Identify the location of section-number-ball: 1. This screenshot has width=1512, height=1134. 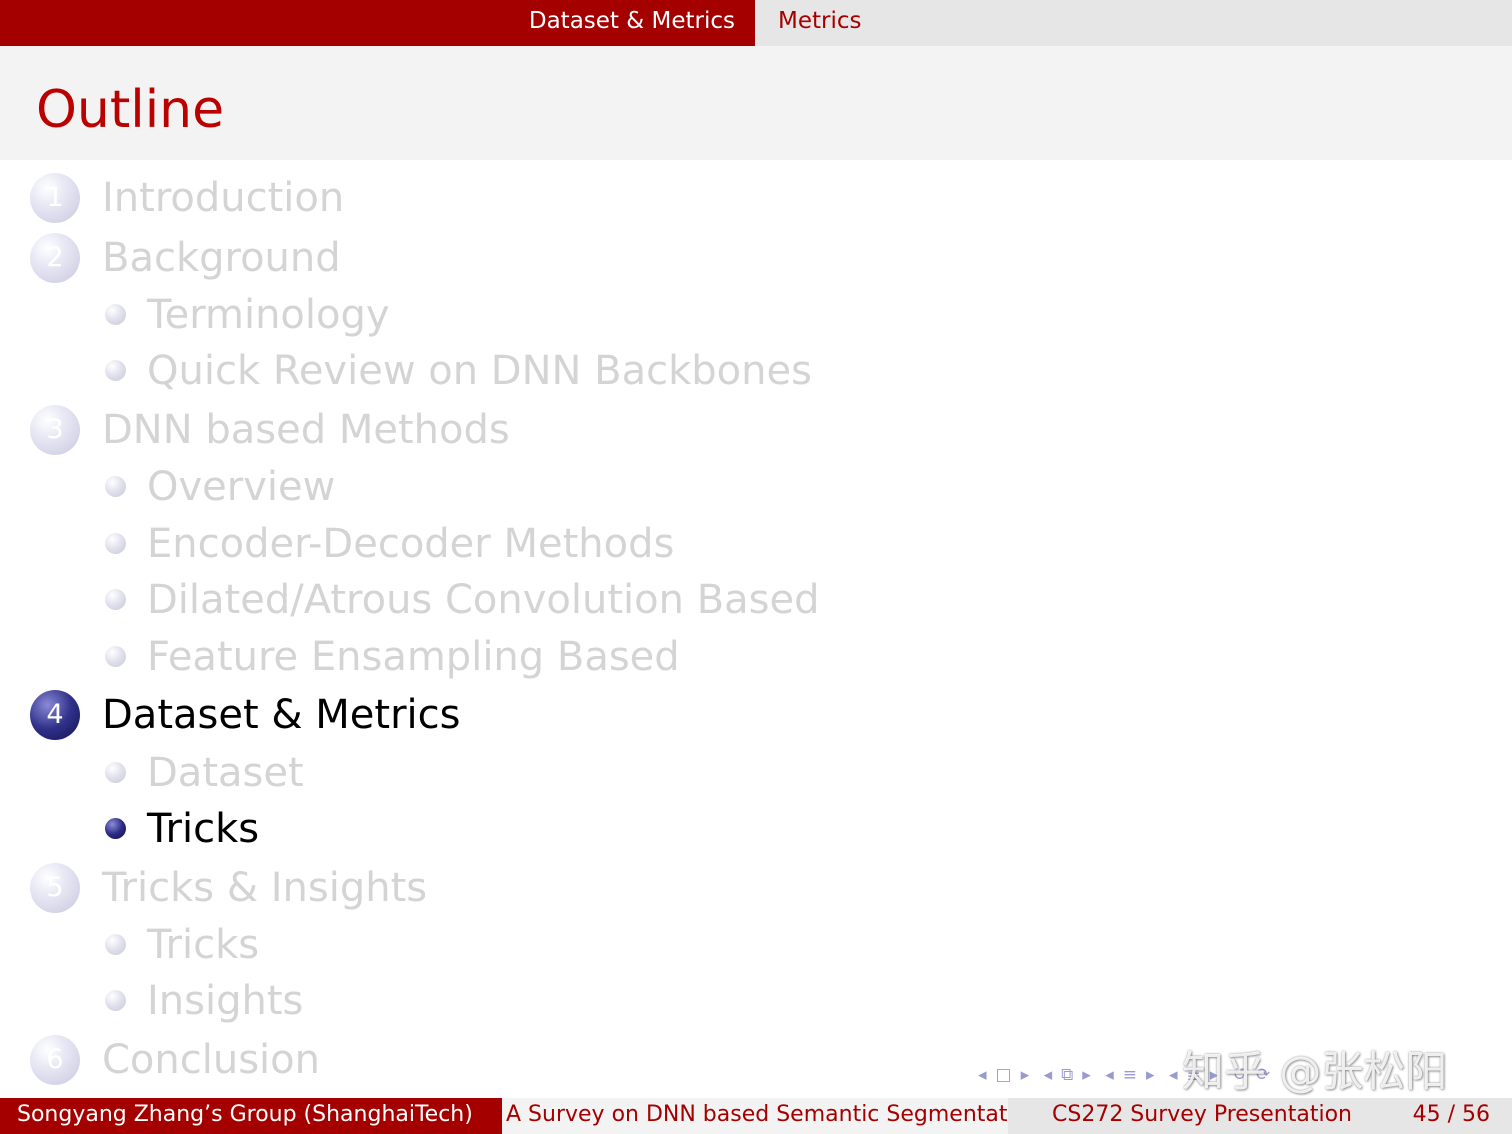
(55, 198).